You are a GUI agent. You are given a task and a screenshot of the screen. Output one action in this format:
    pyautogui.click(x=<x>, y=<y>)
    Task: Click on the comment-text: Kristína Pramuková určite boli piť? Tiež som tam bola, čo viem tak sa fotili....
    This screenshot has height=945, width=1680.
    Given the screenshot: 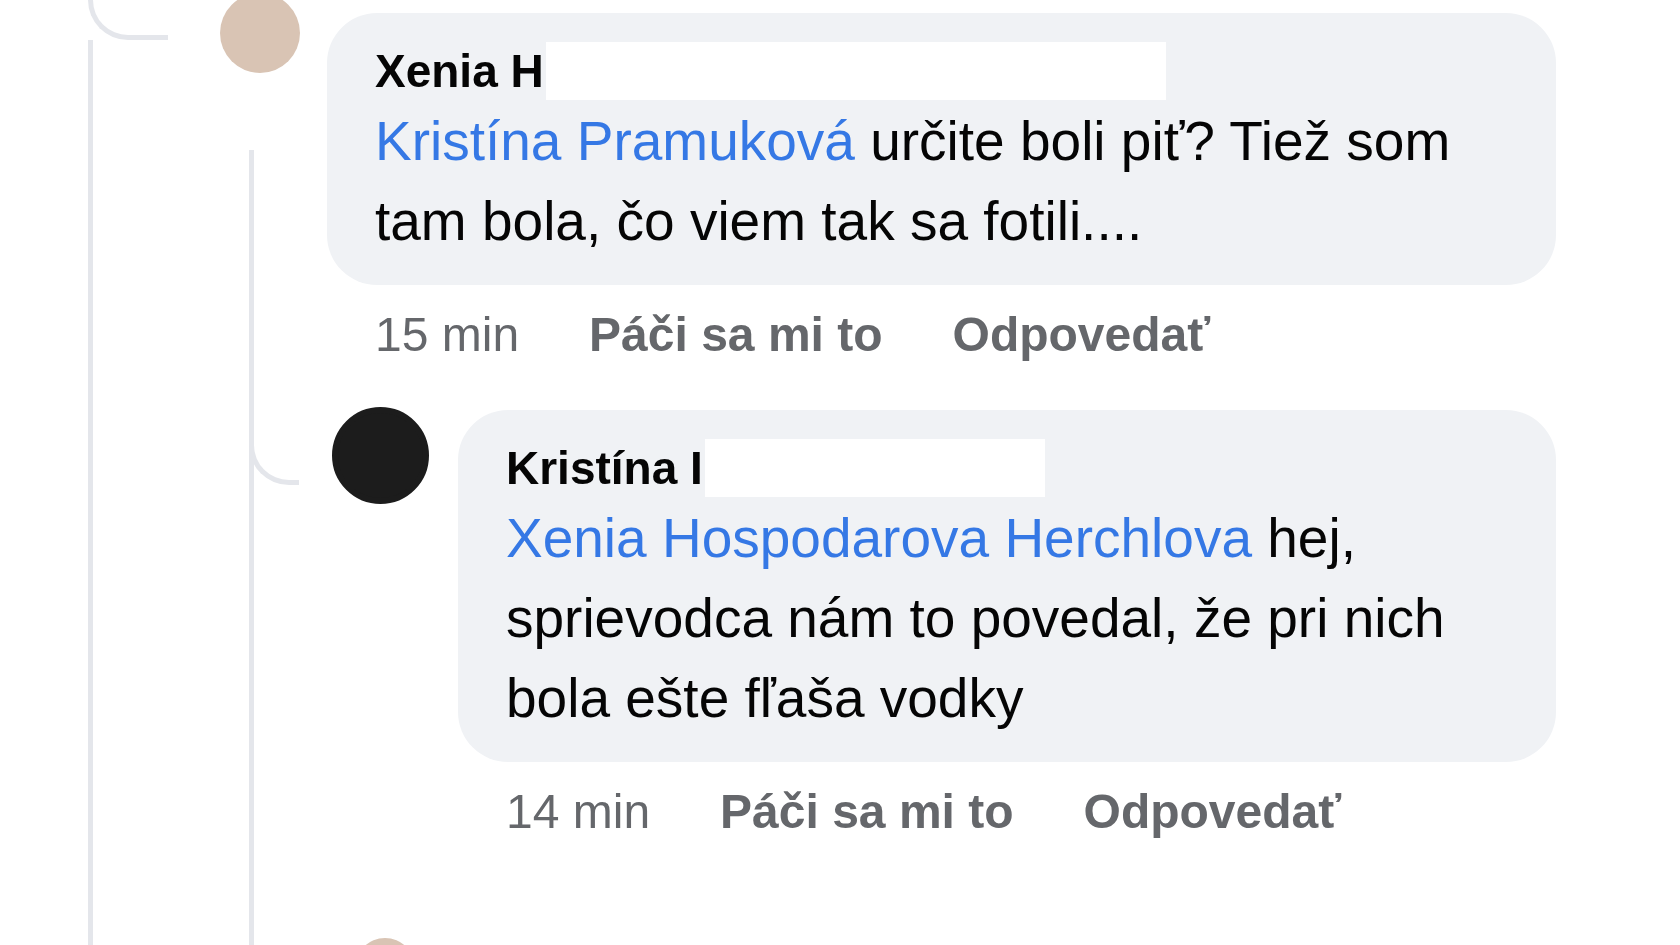 What is the action you would take?
    pyautogui.click(x=913, y=181)
    